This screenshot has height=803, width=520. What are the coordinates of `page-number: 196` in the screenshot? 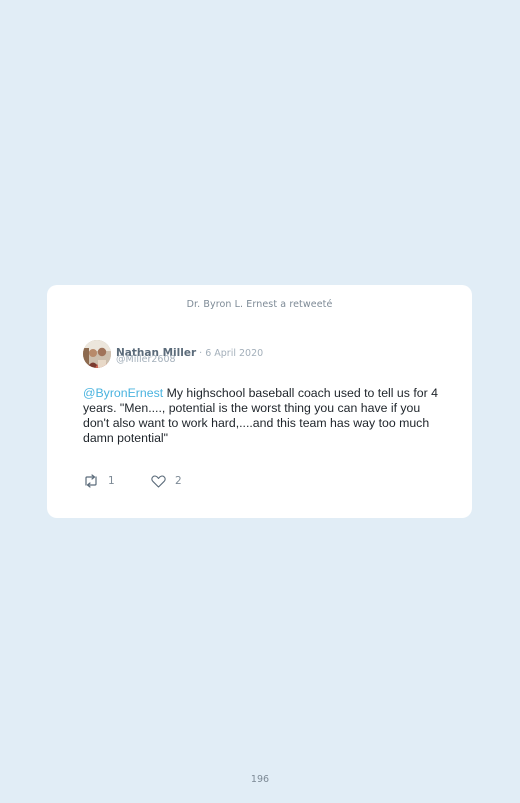 It's located at (260, 779).